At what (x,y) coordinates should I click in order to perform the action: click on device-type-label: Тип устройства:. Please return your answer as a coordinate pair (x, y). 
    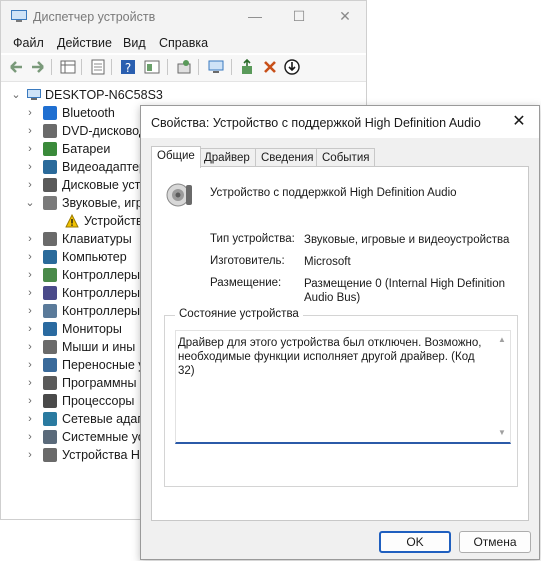
    Looking at the image, I should click on (252, 239).